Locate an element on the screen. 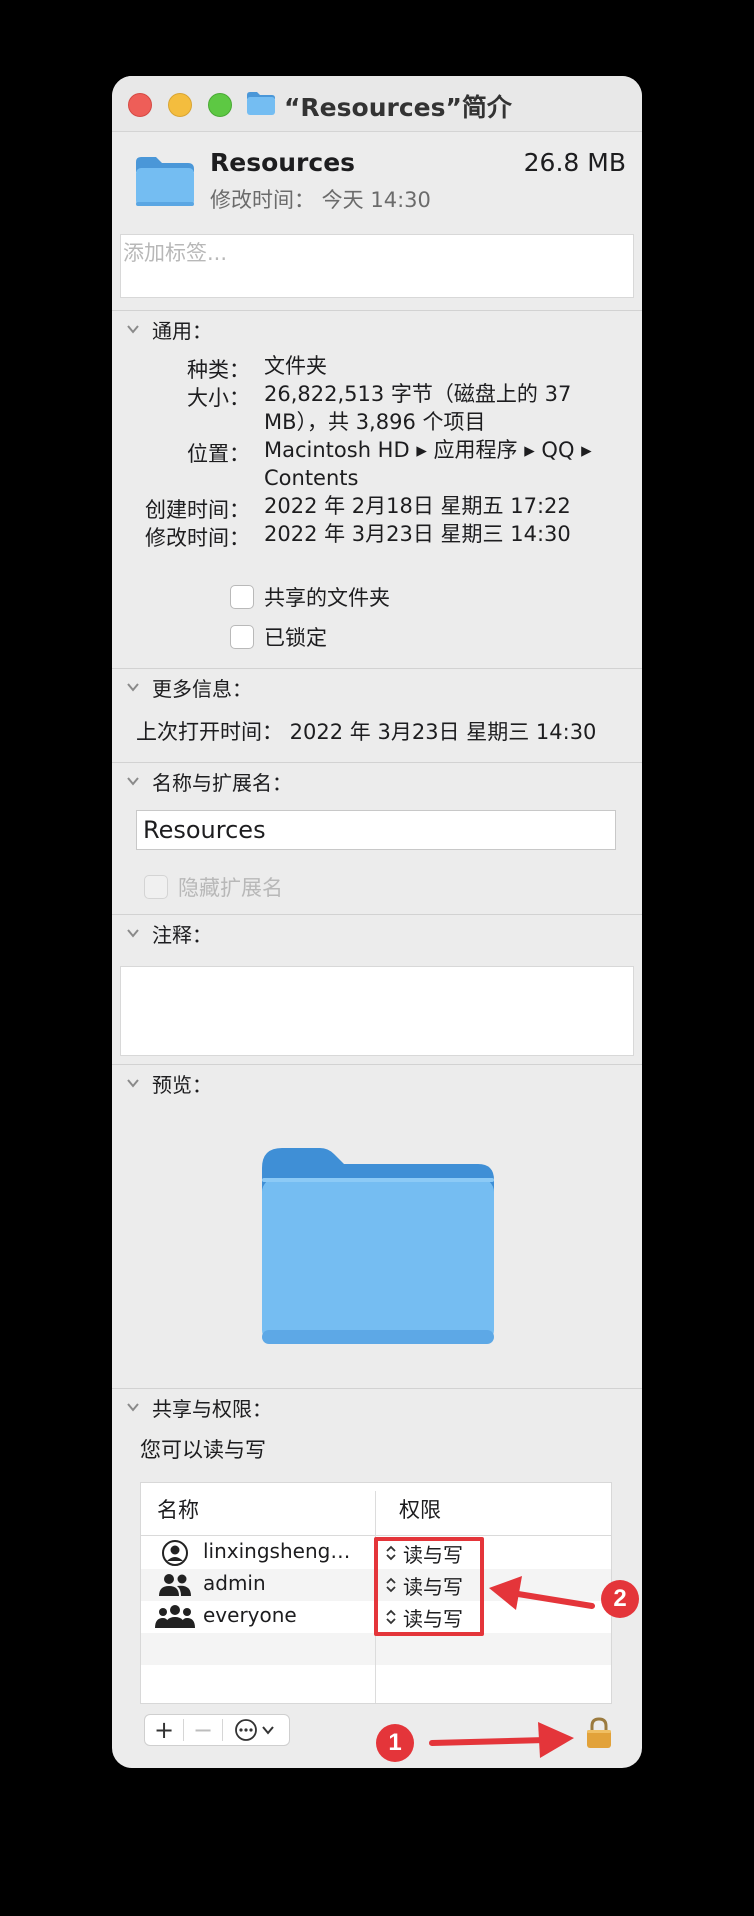 The width and height of the screenshot is (754, 1916). comments-field is located at coordinates (377, 1011).